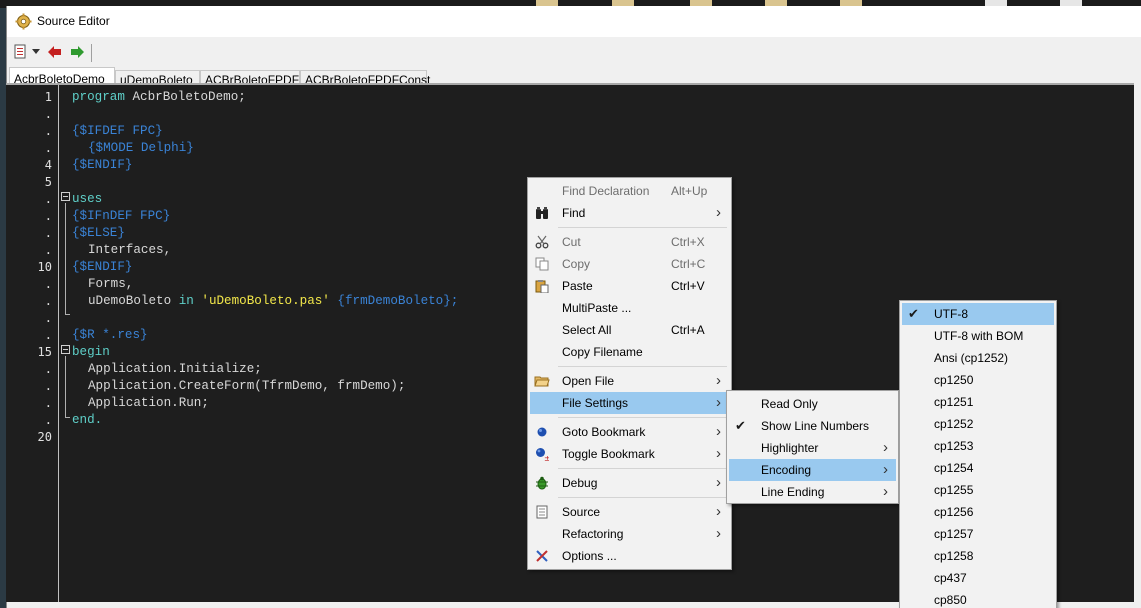  I want to click on menu-item-utf-8: ✔ UTF-8, so click(978, 314).